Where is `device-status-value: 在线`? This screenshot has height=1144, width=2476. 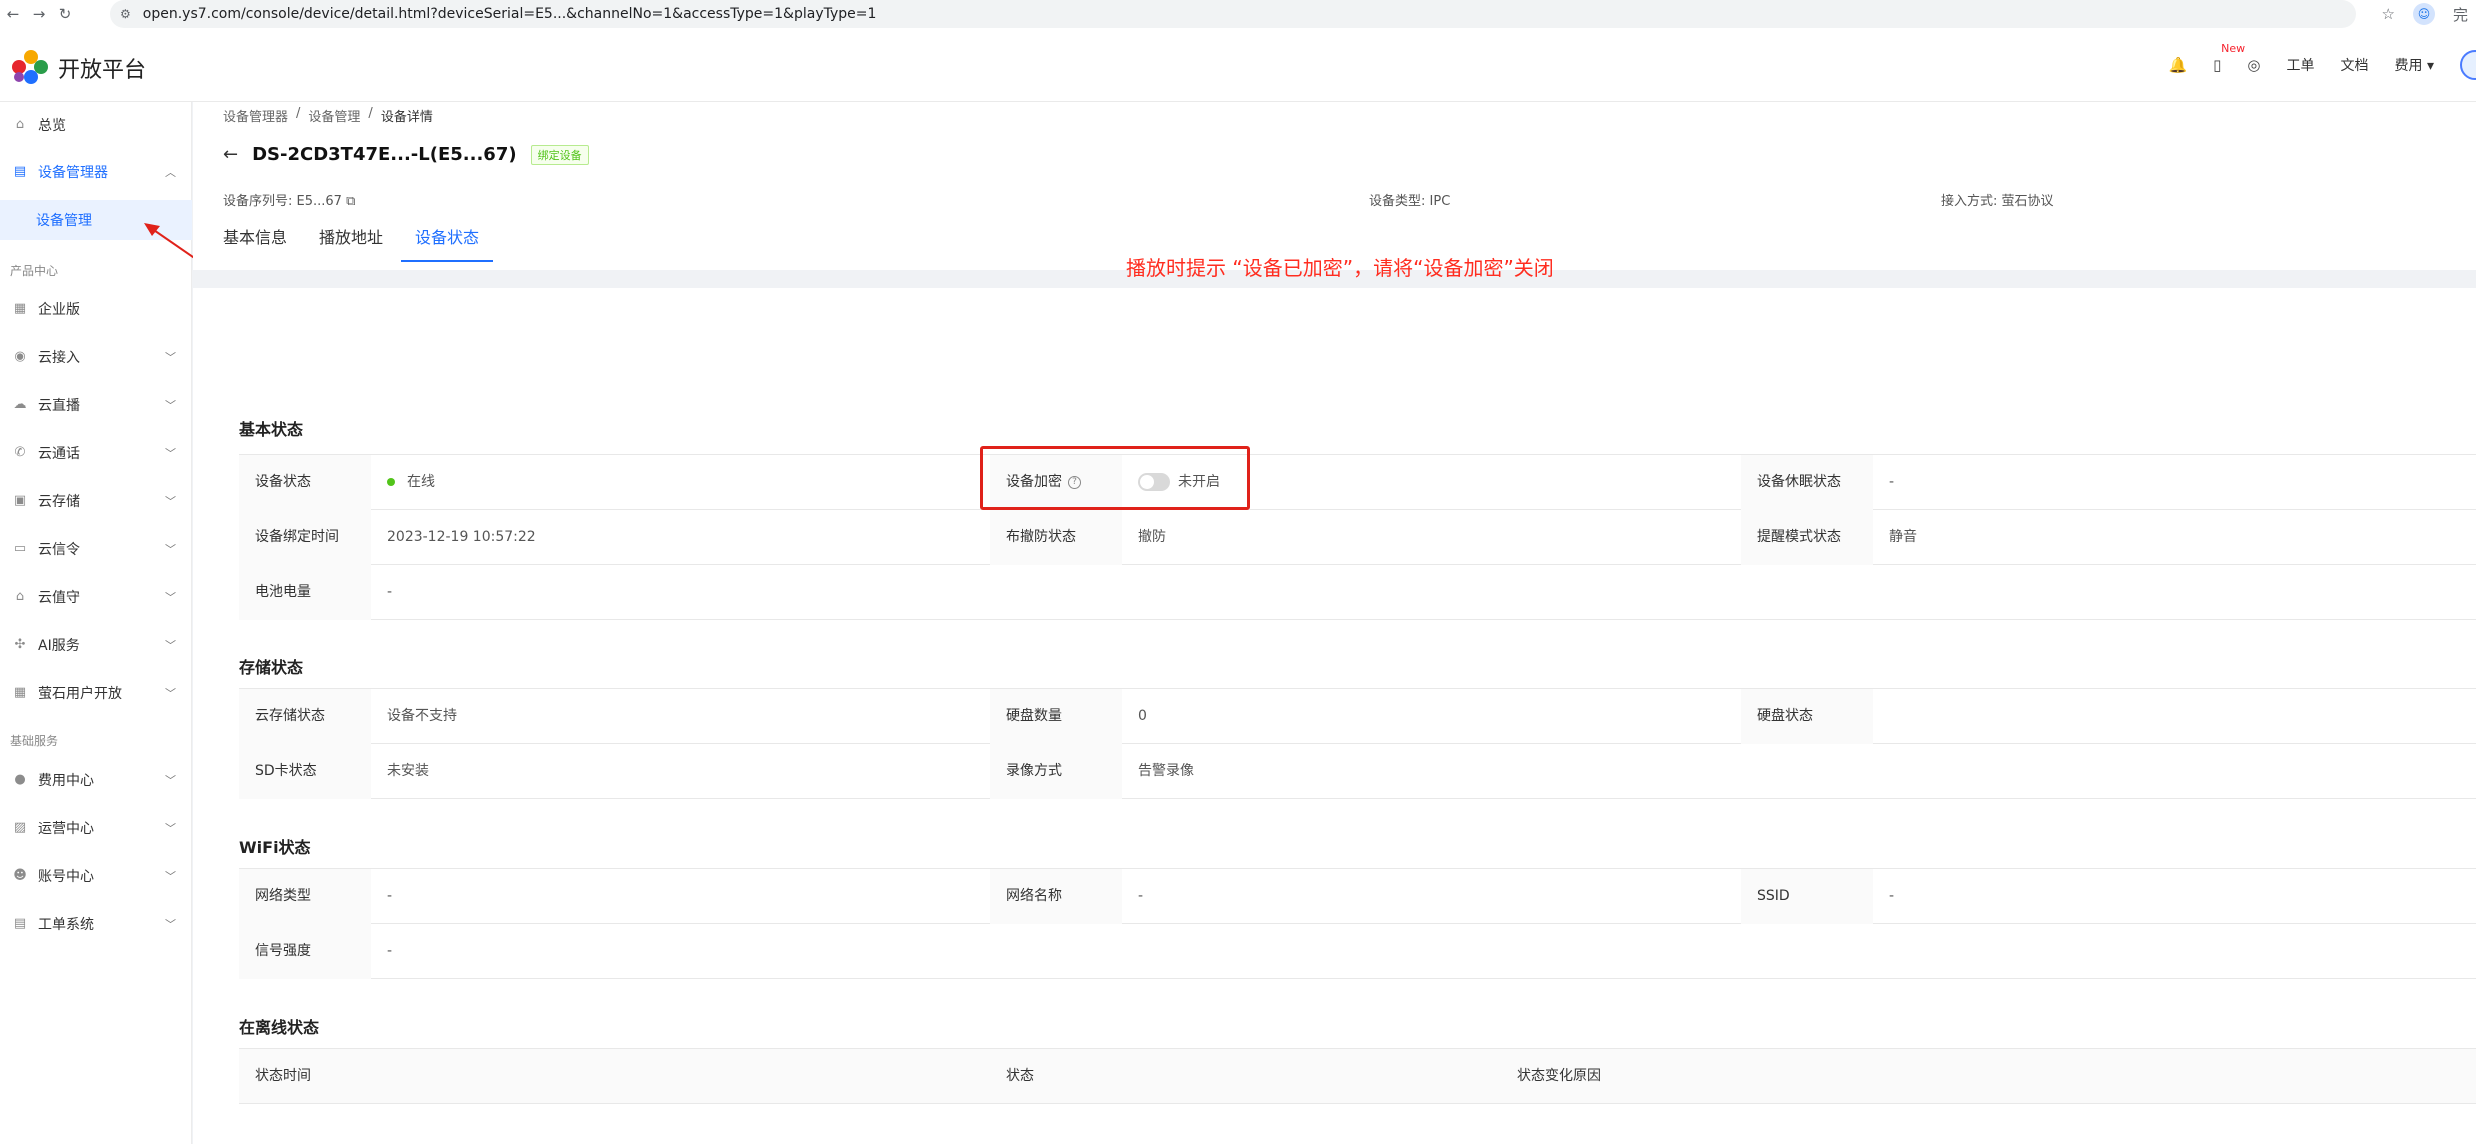 device-status-value: 在线 is located at coordinates (403, 482).